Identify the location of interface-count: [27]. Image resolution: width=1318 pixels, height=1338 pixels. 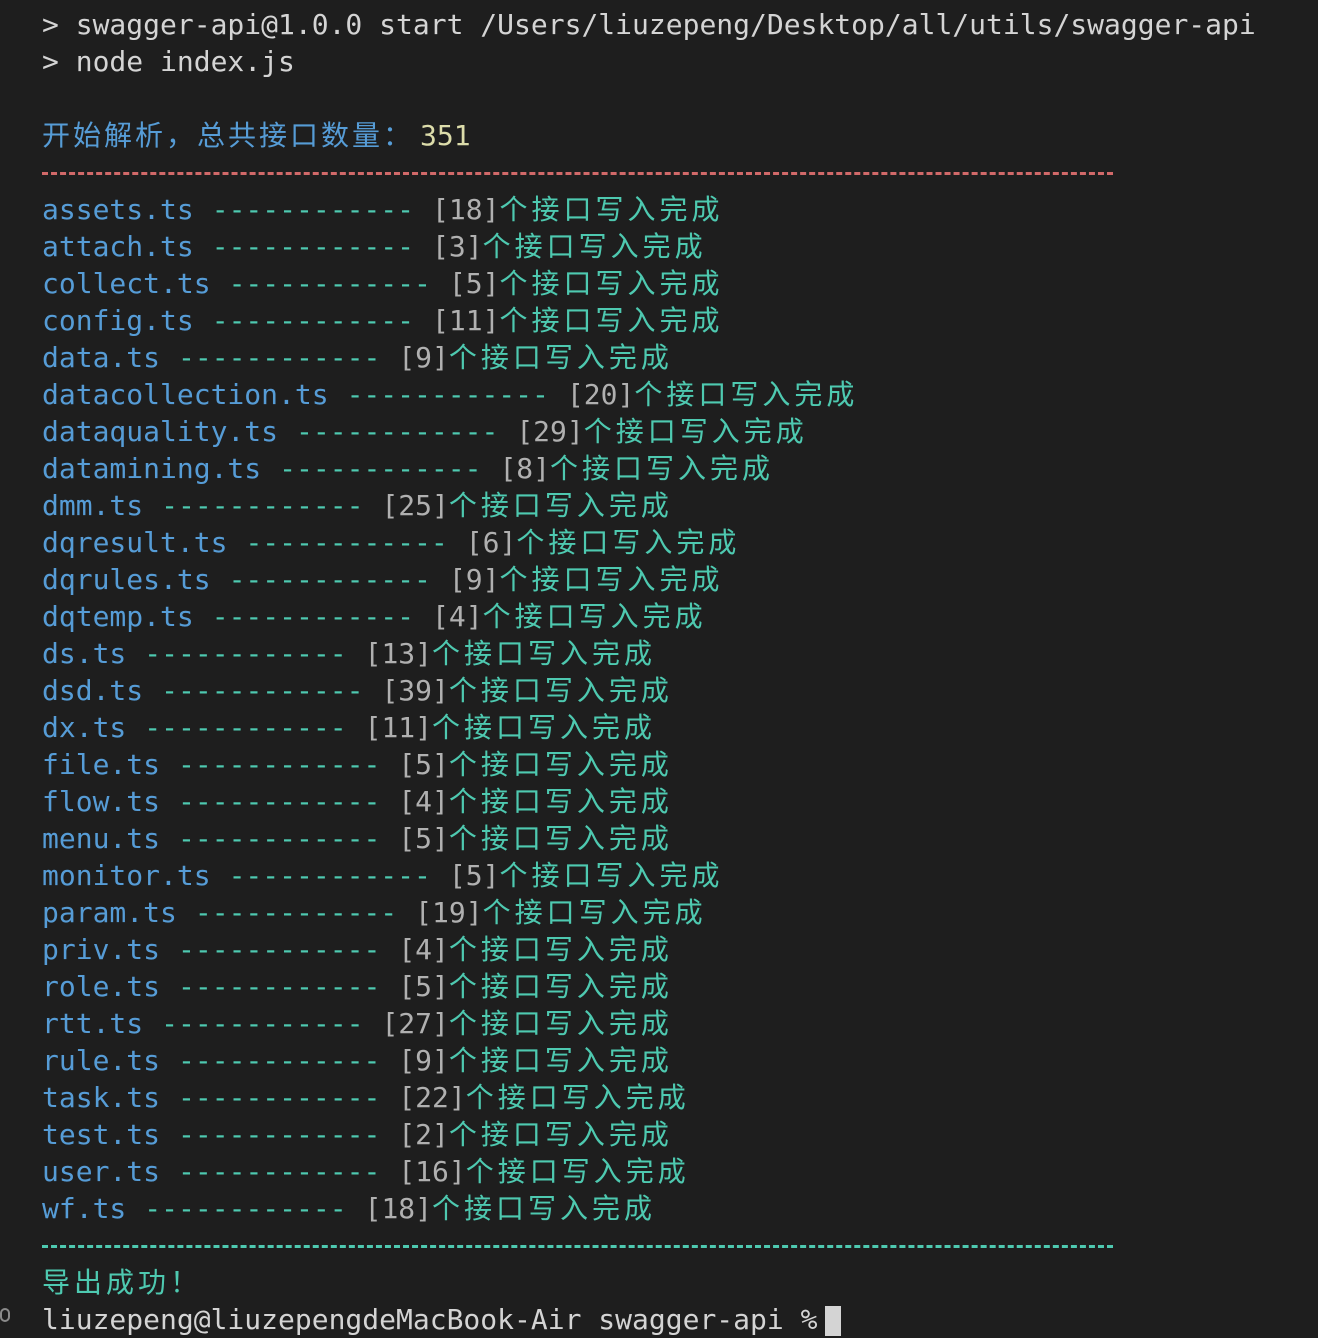
(415, 1023).